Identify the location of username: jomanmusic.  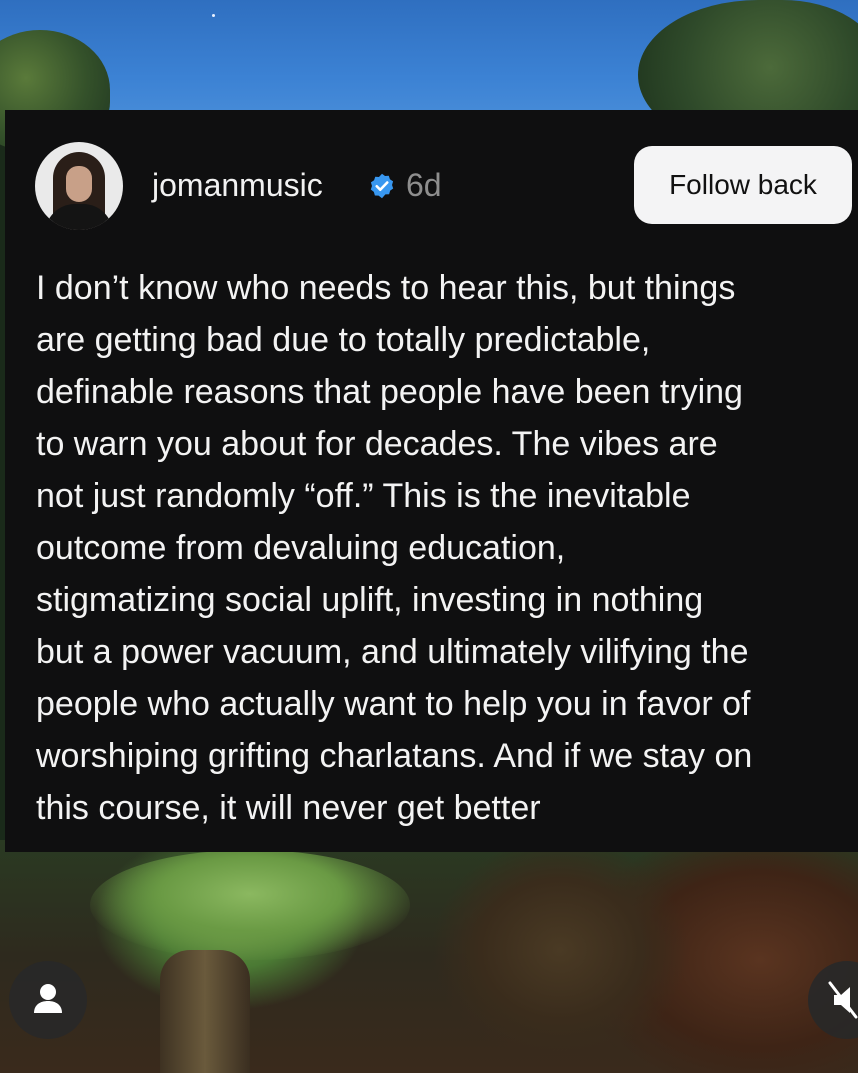
(237, 185).